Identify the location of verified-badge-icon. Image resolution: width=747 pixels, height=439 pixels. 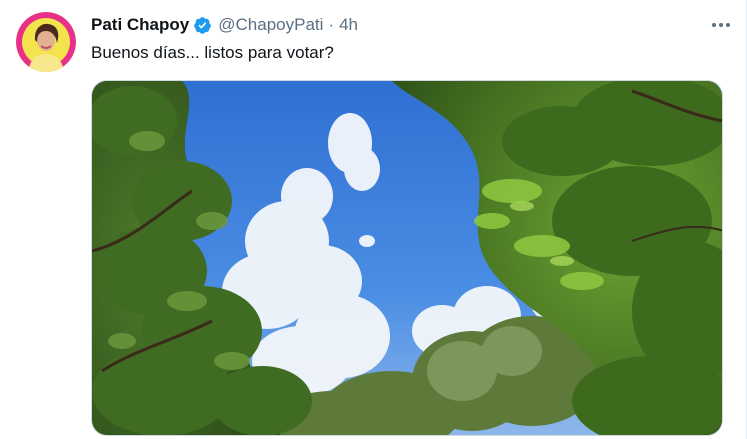
(202, 25).